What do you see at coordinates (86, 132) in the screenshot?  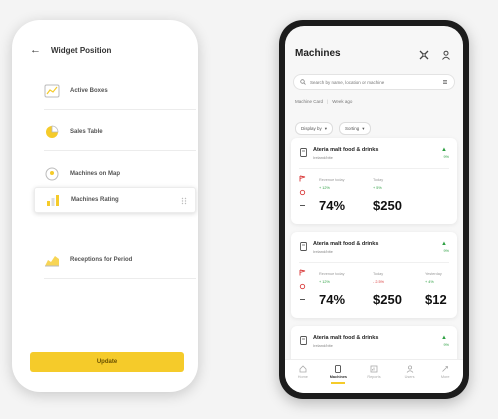 I see `widget-item-label: Sales Table` at bounding box center [86, 132].